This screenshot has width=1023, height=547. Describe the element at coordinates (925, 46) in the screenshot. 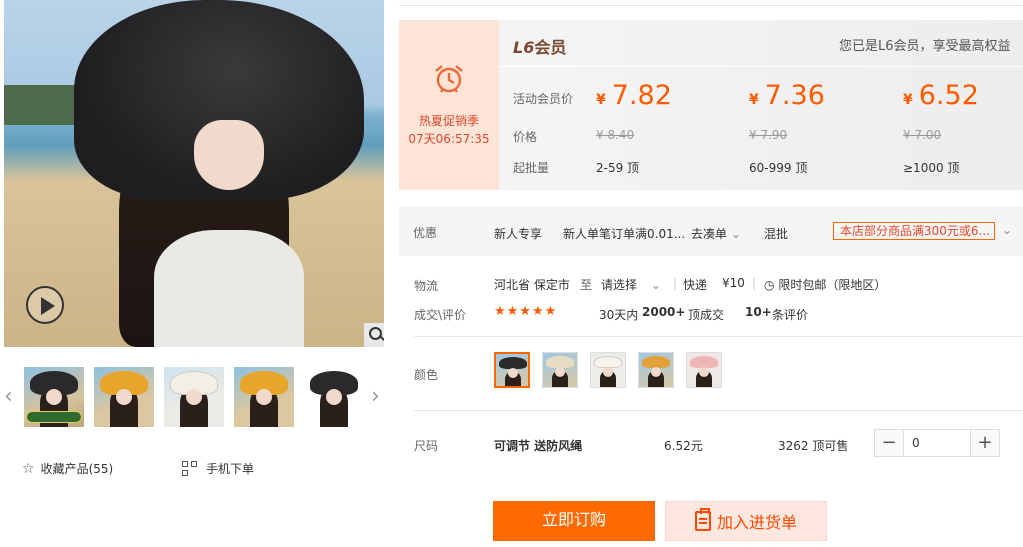

I see `member-note: 您已是L6会员，享受最高权益` at that location.